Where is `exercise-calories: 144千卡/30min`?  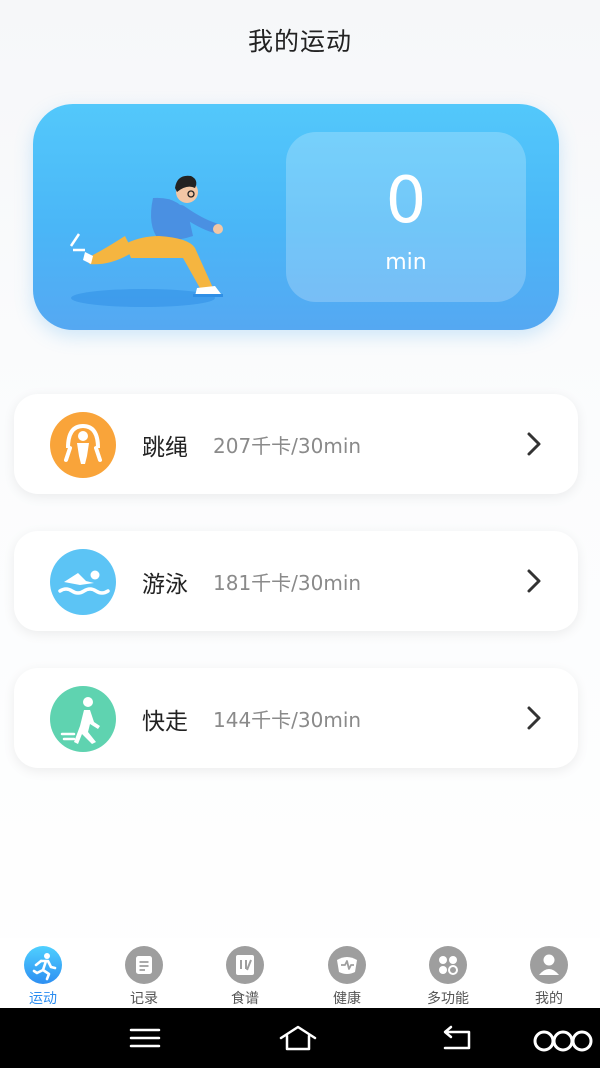
exercise-calories: 144千卡/30min is located at coordinates (287, 720).